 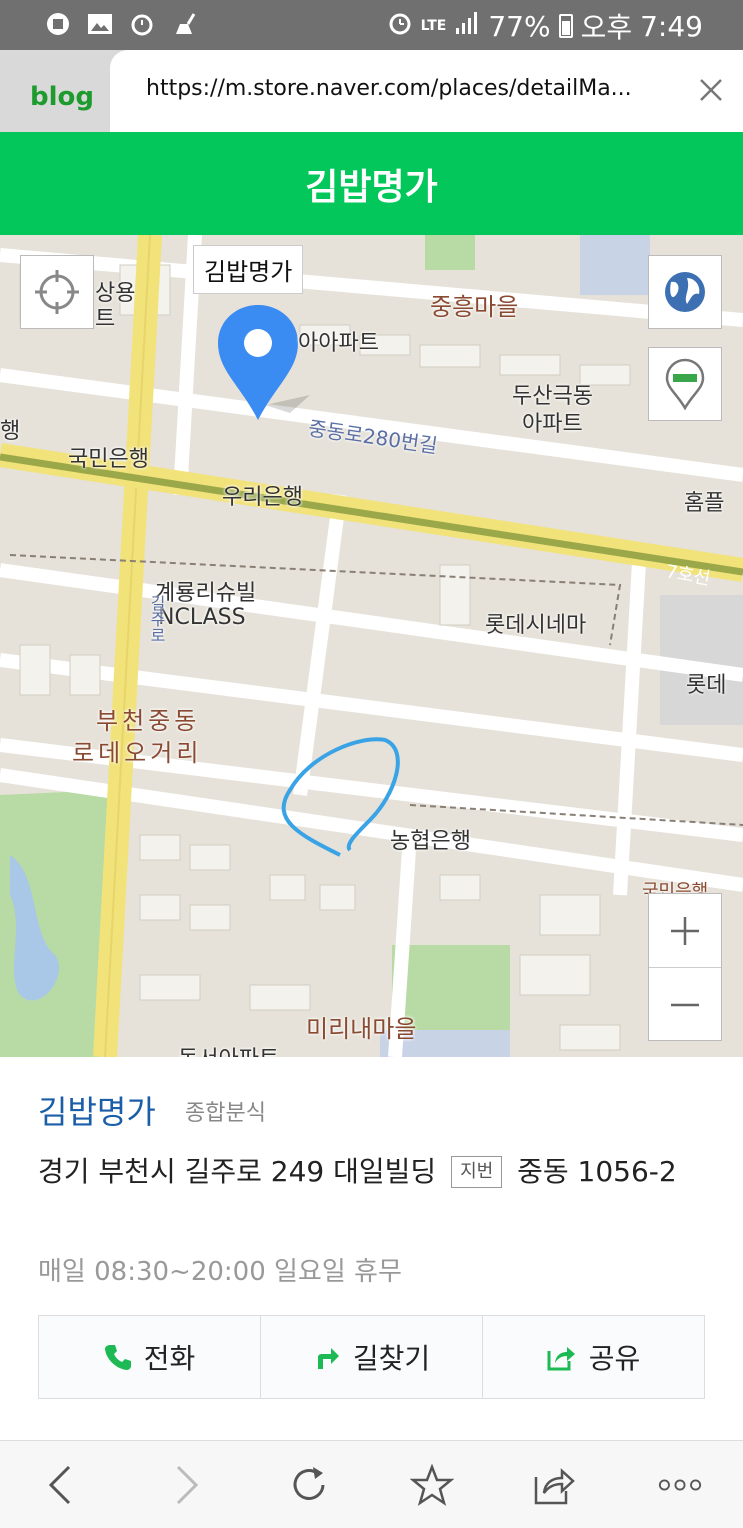 What do you see at coordinates (552, 424) in the screenshot?
I see `map-label-doosan2: 아파트` at bounding box center [552, 424].